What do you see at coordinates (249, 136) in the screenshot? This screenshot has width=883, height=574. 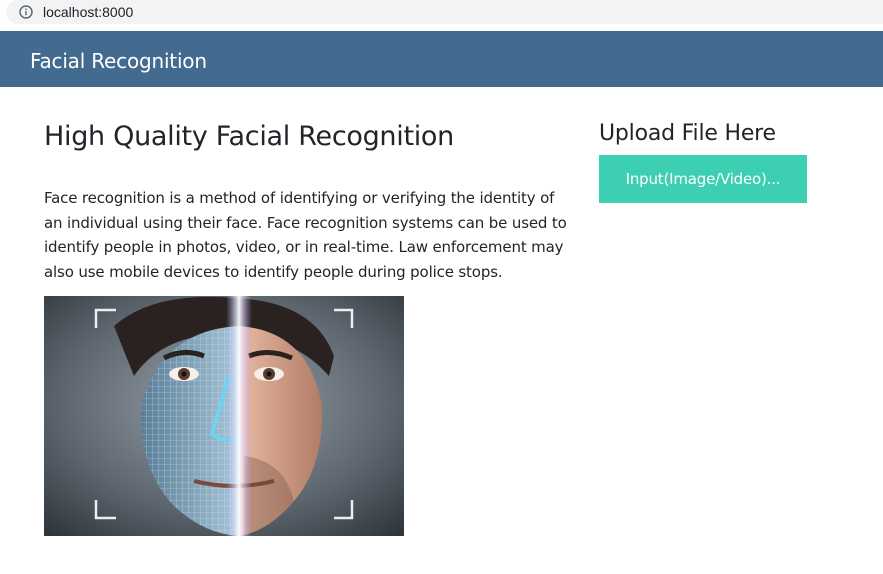 I see `page-title: High Quality Facial Recognition` at bounding box center [249, 136].